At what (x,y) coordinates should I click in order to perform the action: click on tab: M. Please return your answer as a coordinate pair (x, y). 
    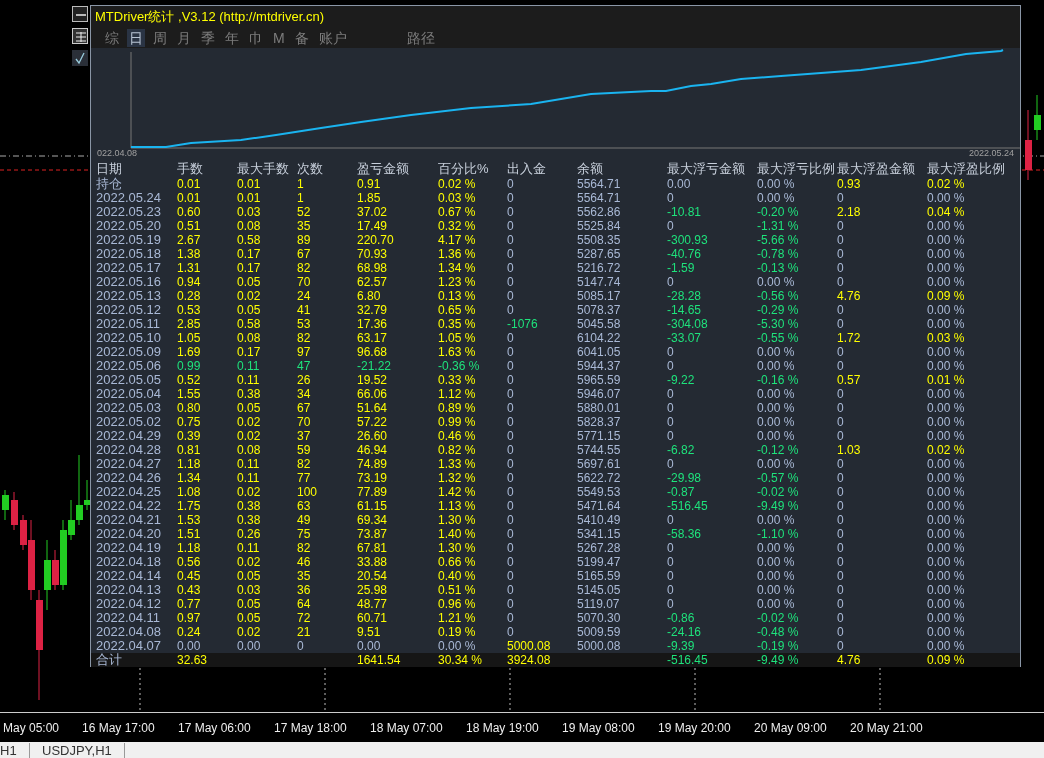
    Looking at the image, I should click on (279, 38).